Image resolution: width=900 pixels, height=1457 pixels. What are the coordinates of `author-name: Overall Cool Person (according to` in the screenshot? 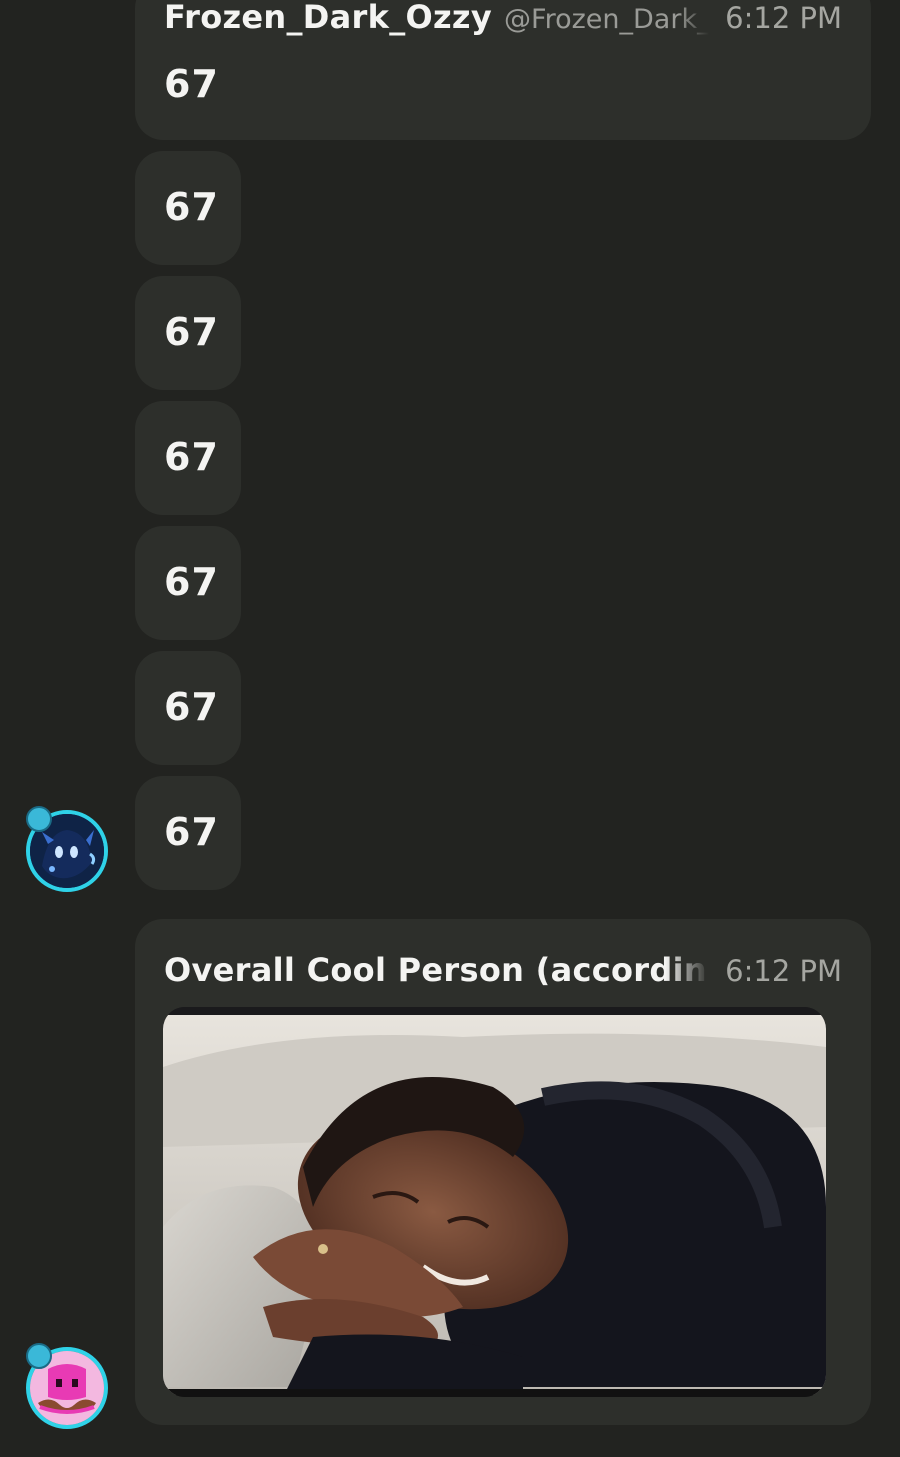 It's located at (436, 970).